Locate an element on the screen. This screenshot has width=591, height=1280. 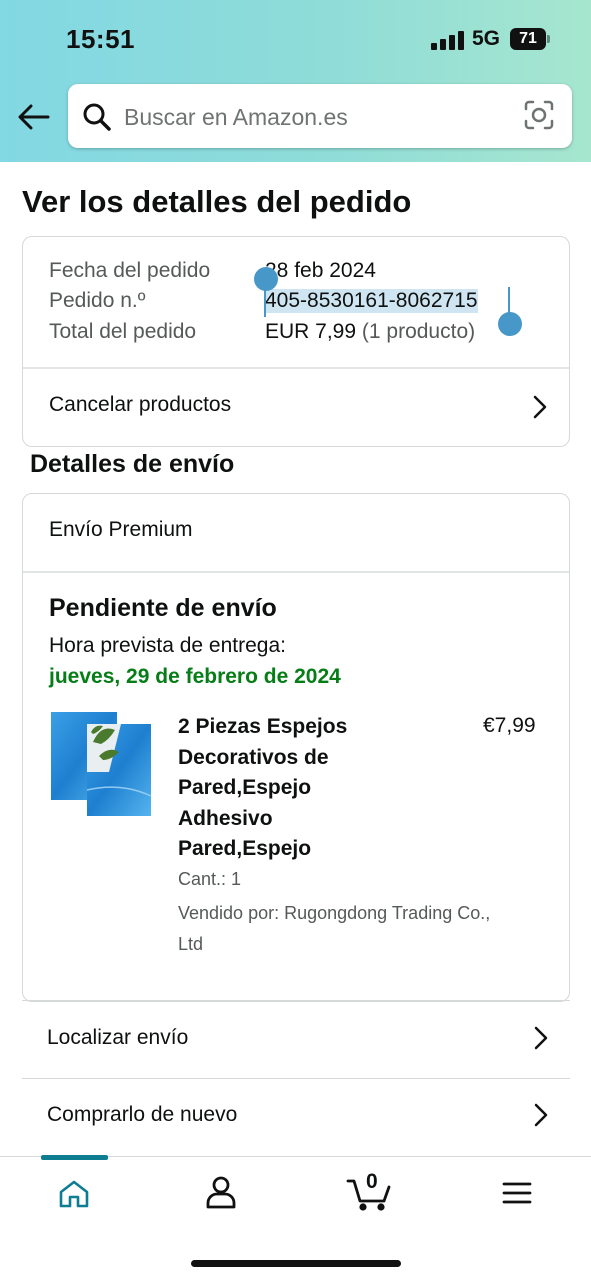
home-icon is located at coordinates (74, 1196).